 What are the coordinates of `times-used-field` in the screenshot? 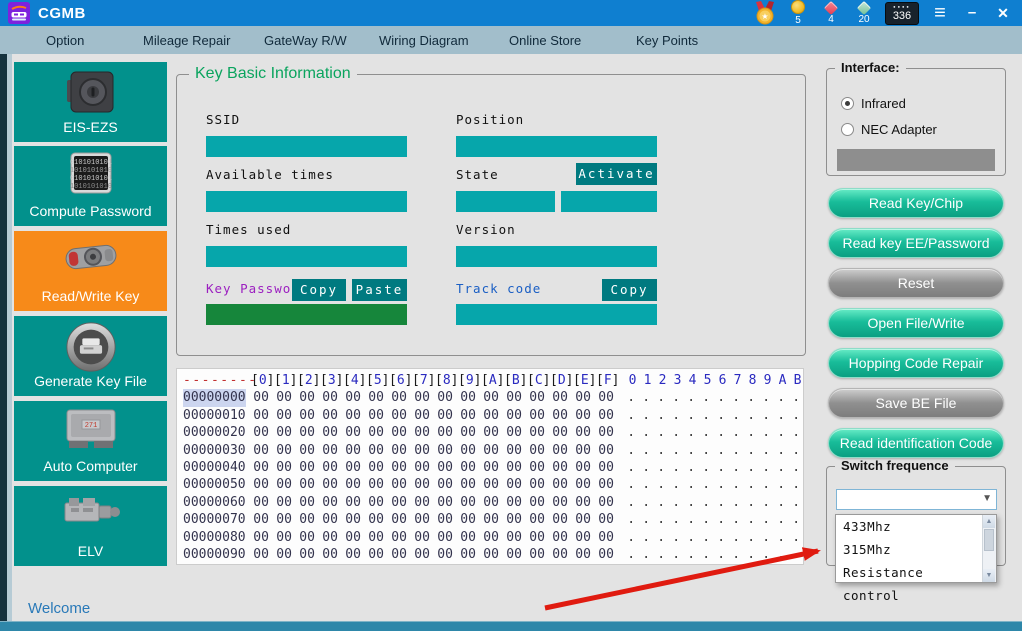 It's located at (306, 256).